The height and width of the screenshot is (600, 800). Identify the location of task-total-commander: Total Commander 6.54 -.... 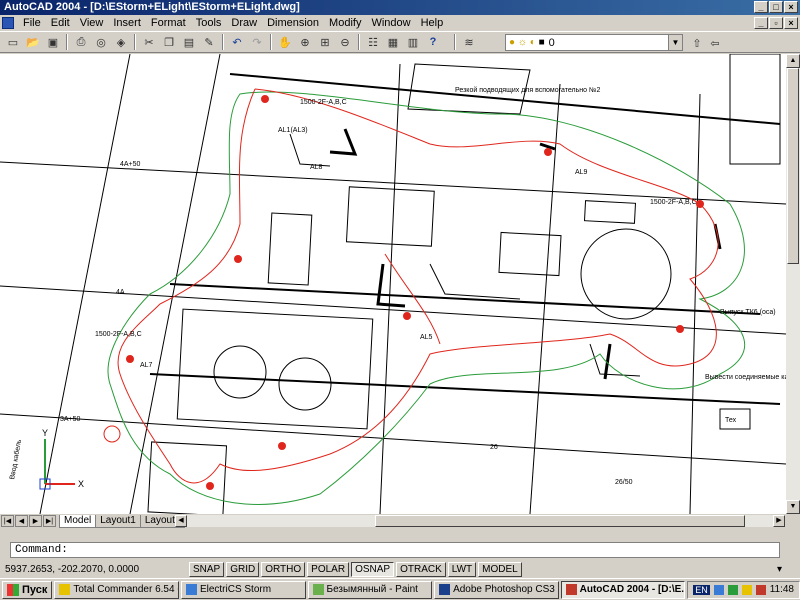
(116, 589).